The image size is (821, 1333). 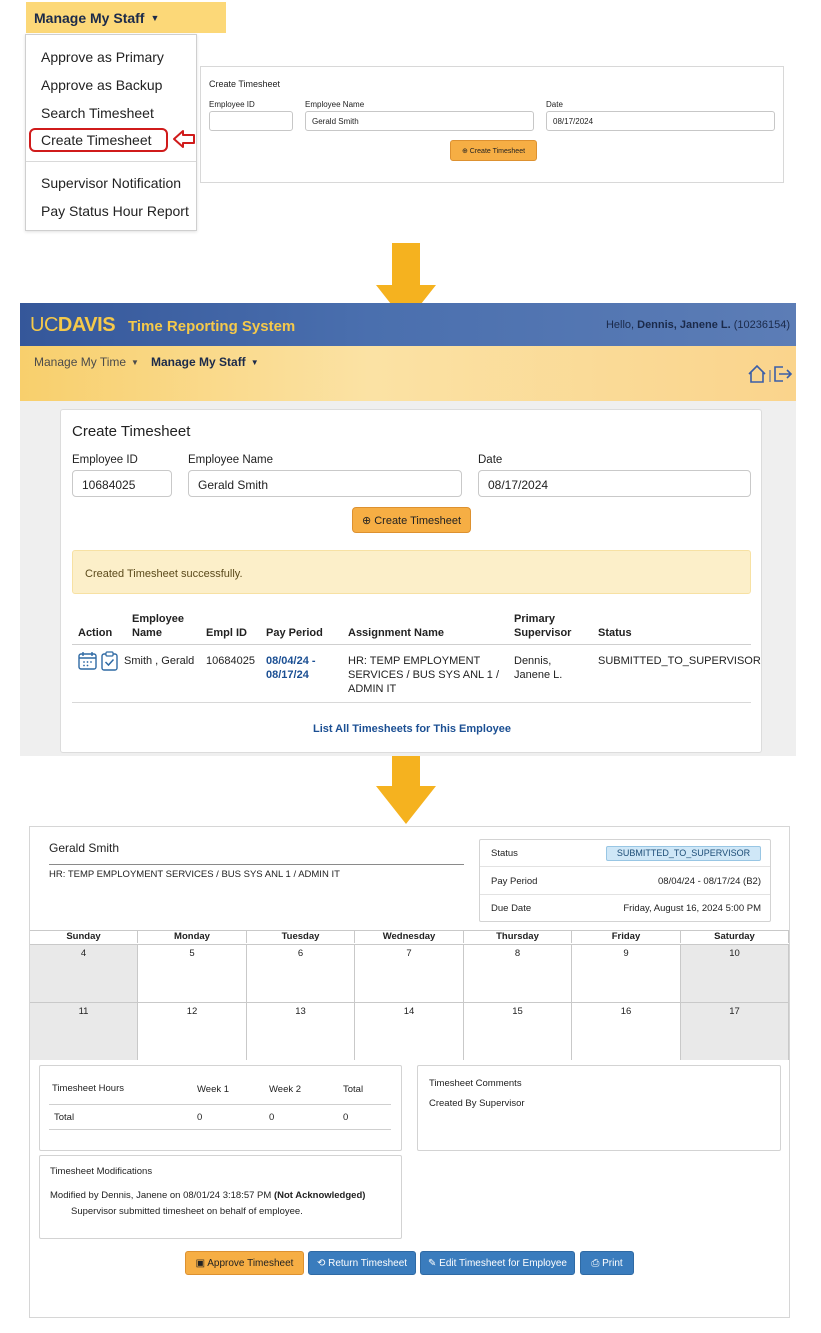 What do you see at coordinates (490, 460) in the screenshot?
I see `date-label: Date` at bounding box center [490, 460].